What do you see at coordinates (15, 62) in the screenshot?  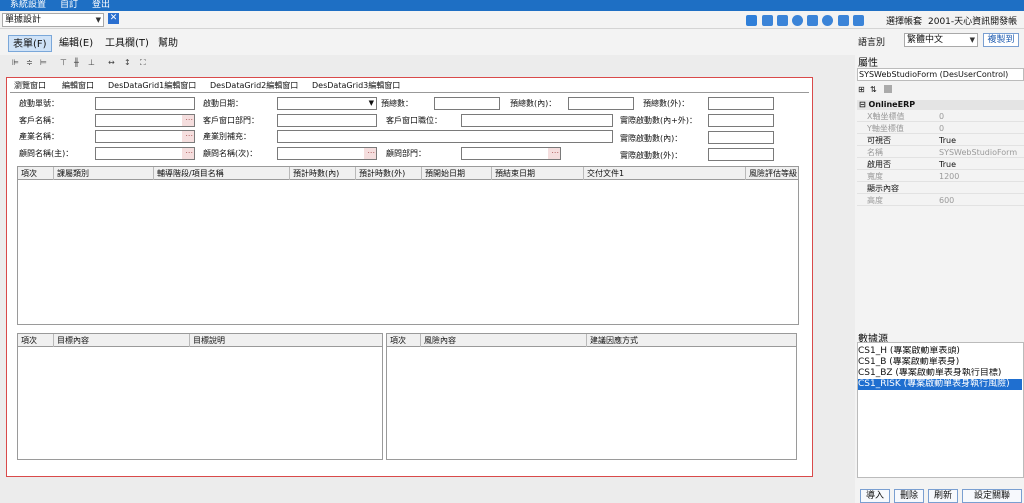 I see `align-left-icon: ⊫` at bounding box center [15, 62].